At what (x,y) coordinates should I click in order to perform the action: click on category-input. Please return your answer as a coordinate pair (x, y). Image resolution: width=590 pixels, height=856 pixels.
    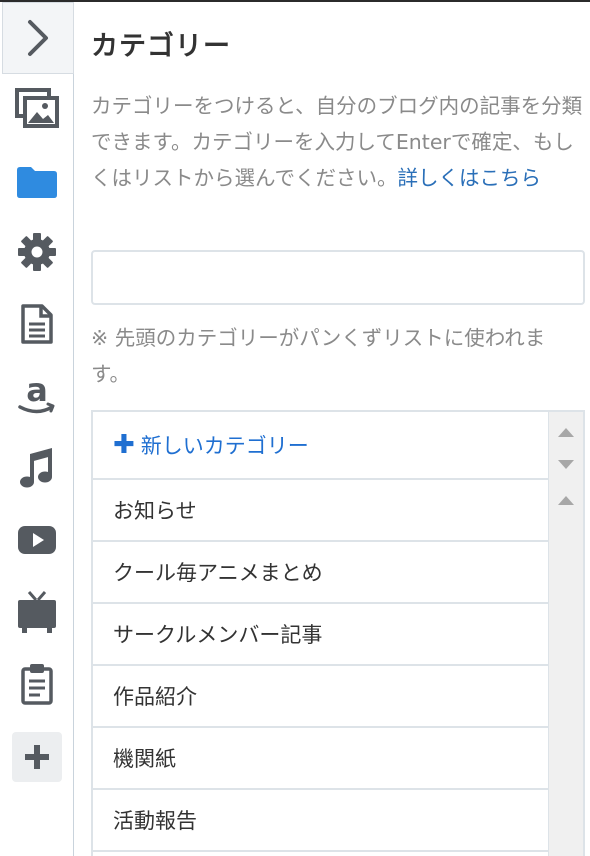
    Looking at the image, I should click on (338, 277).